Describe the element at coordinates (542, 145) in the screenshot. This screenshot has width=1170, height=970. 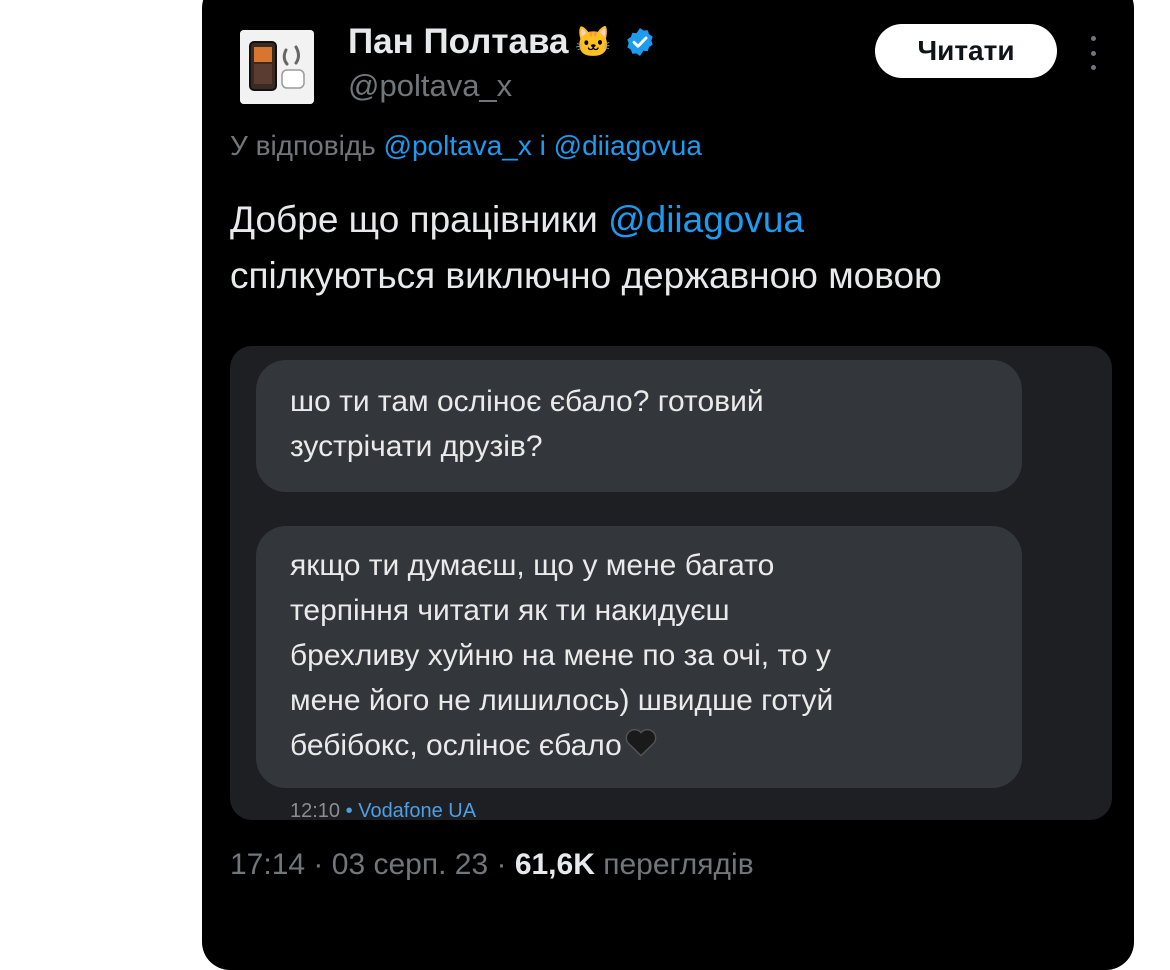
I see `reply-conjunction: і` at that location.